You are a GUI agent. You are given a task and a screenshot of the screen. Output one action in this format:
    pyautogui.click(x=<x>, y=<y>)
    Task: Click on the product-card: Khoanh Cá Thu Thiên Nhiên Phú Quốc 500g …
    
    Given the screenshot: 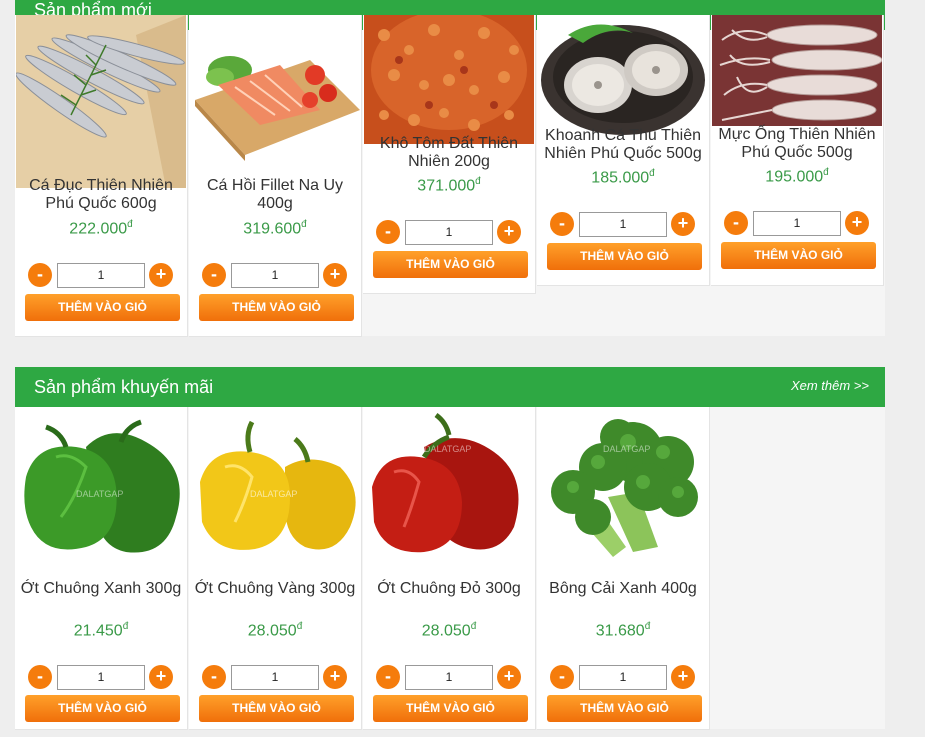 What is the action you would take?
    pyautogui.click(x=623, y=150)
    